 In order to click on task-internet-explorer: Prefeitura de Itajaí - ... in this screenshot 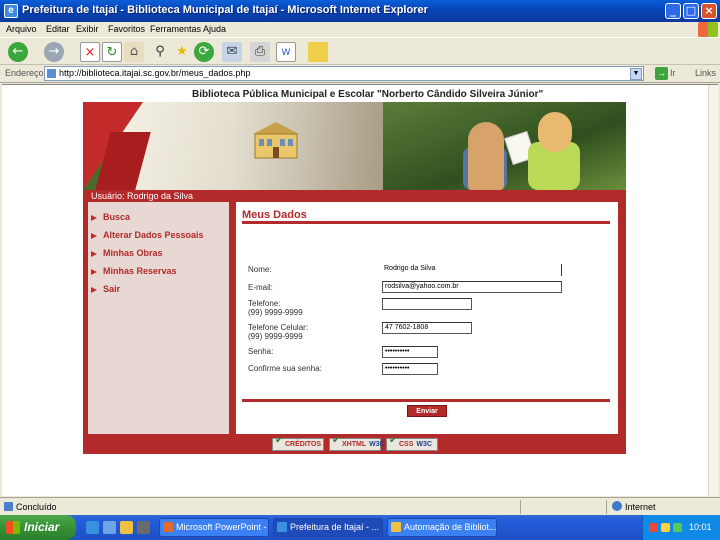, I will do `click(328, 527)`.